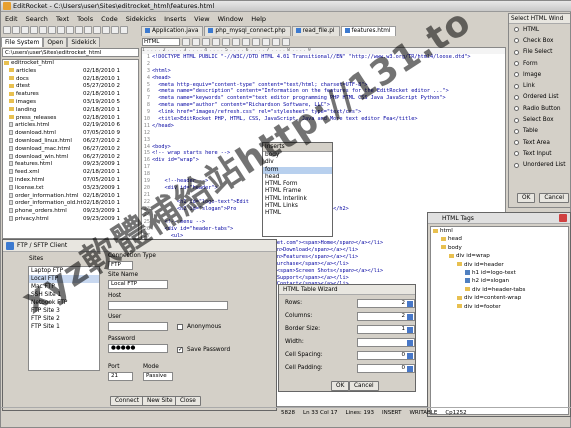 The image size is (571, 428). I want to click on tab-sidekick: Sidekick, so click(84, 42).